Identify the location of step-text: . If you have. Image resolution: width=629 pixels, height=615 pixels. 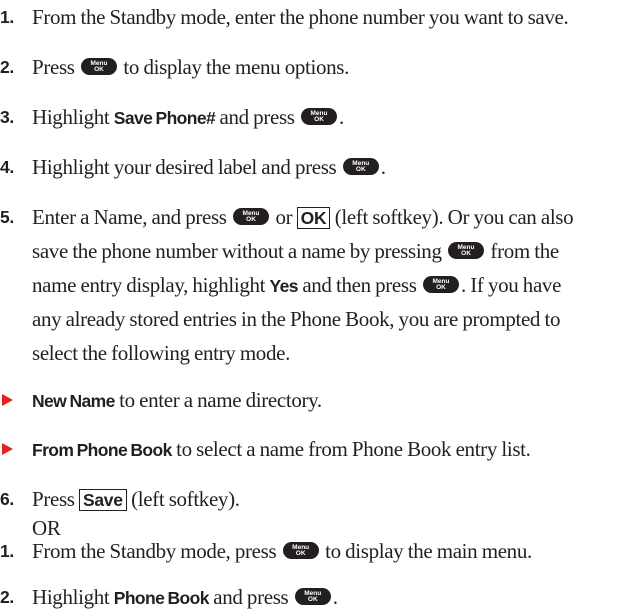
(511, 285).